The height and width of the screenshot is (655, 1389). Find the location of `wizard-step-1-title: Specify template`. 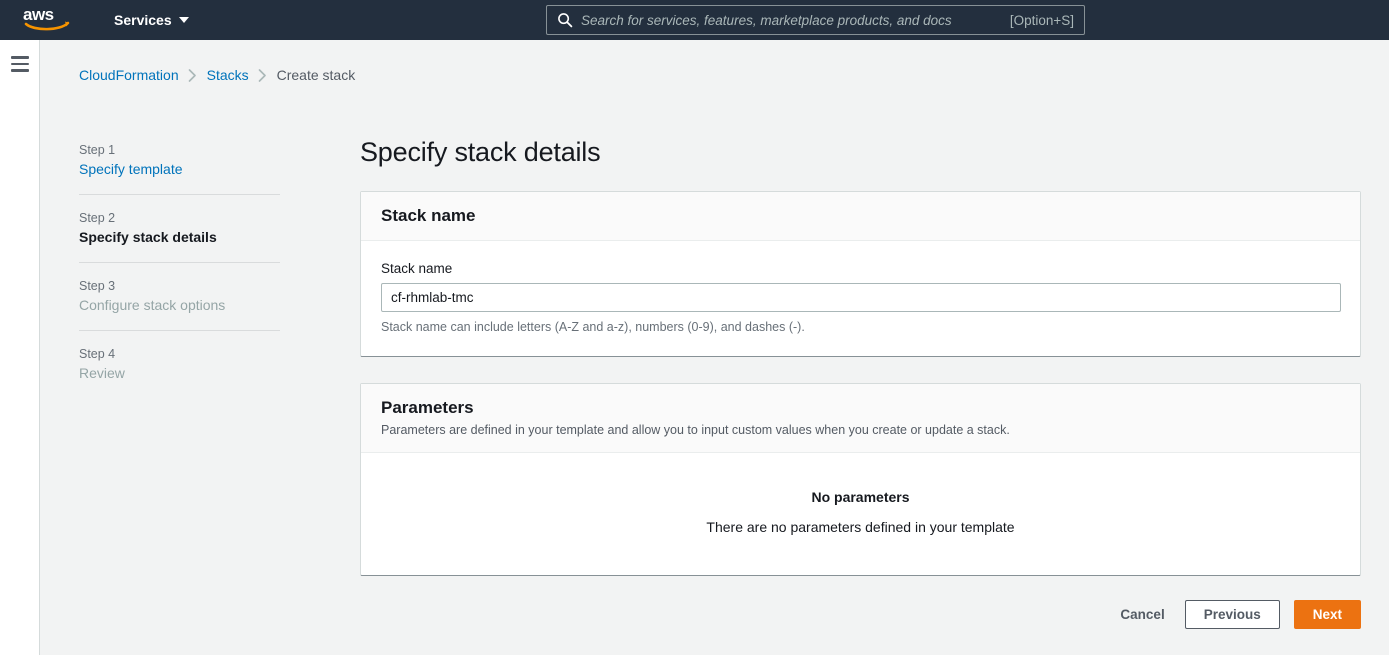

wizard-step-1-title: Specify template is located at coordinates (180, 169).